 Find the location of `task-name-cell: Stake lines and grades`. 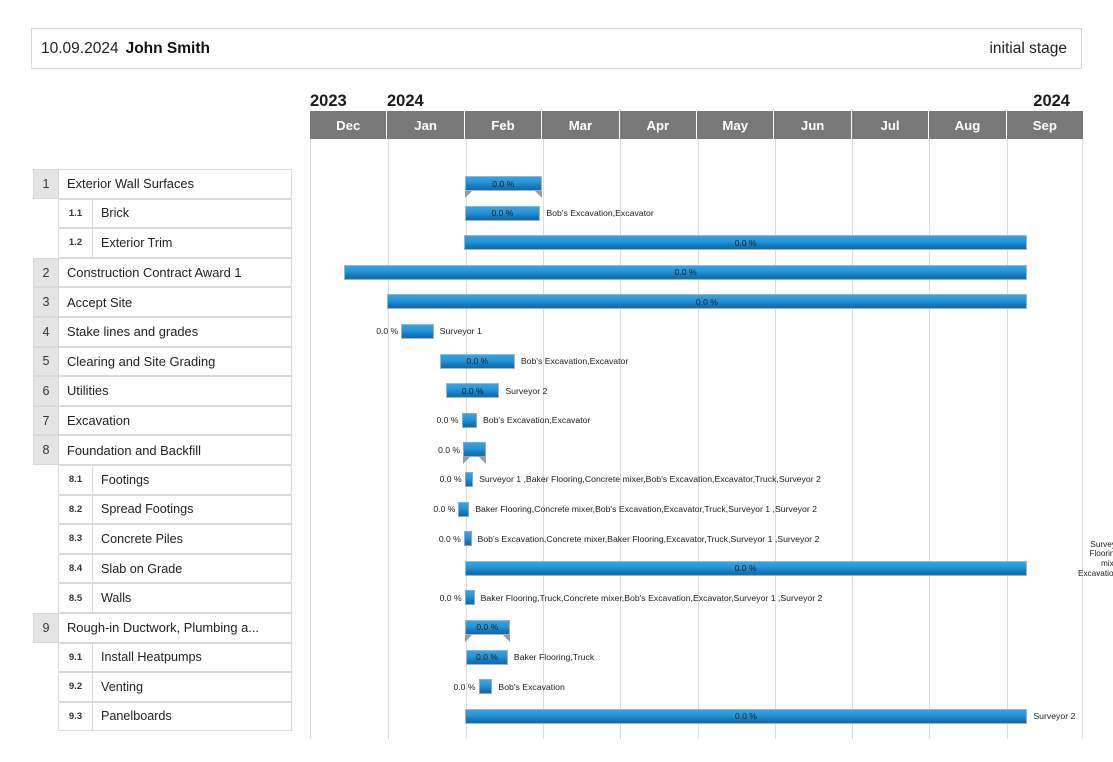

task-name-cell: Stake lines and grades is located at coordinates (175, 331).